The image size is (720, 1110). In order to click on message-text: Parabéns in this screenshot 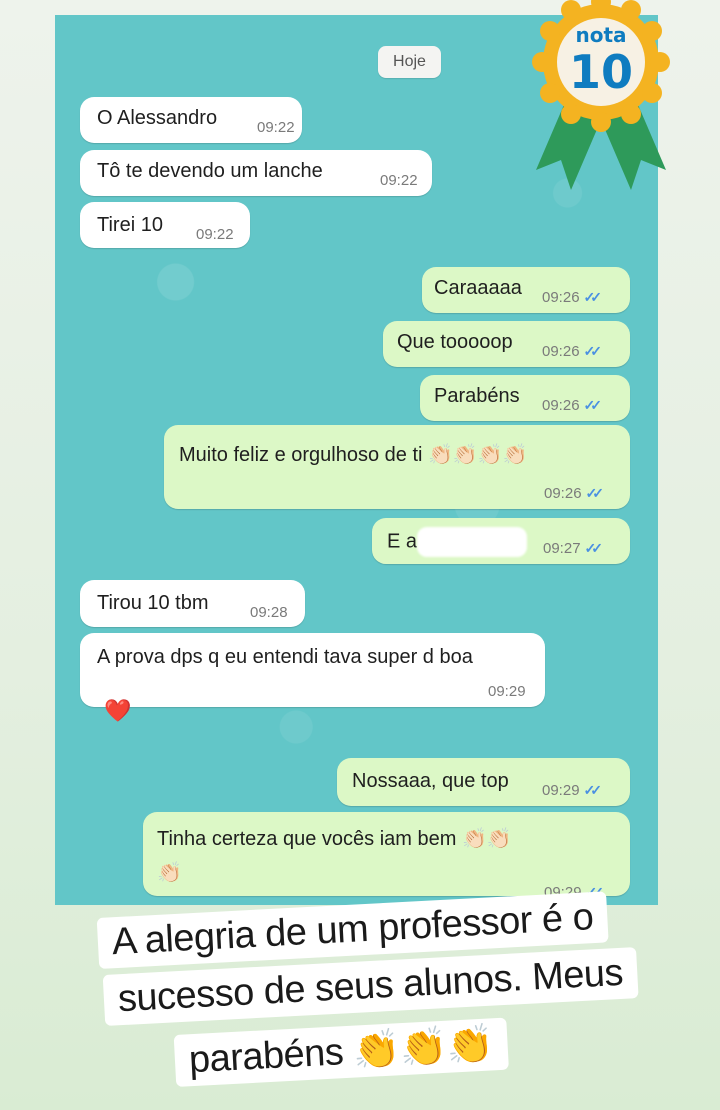, I will do `click(477, 396)`.